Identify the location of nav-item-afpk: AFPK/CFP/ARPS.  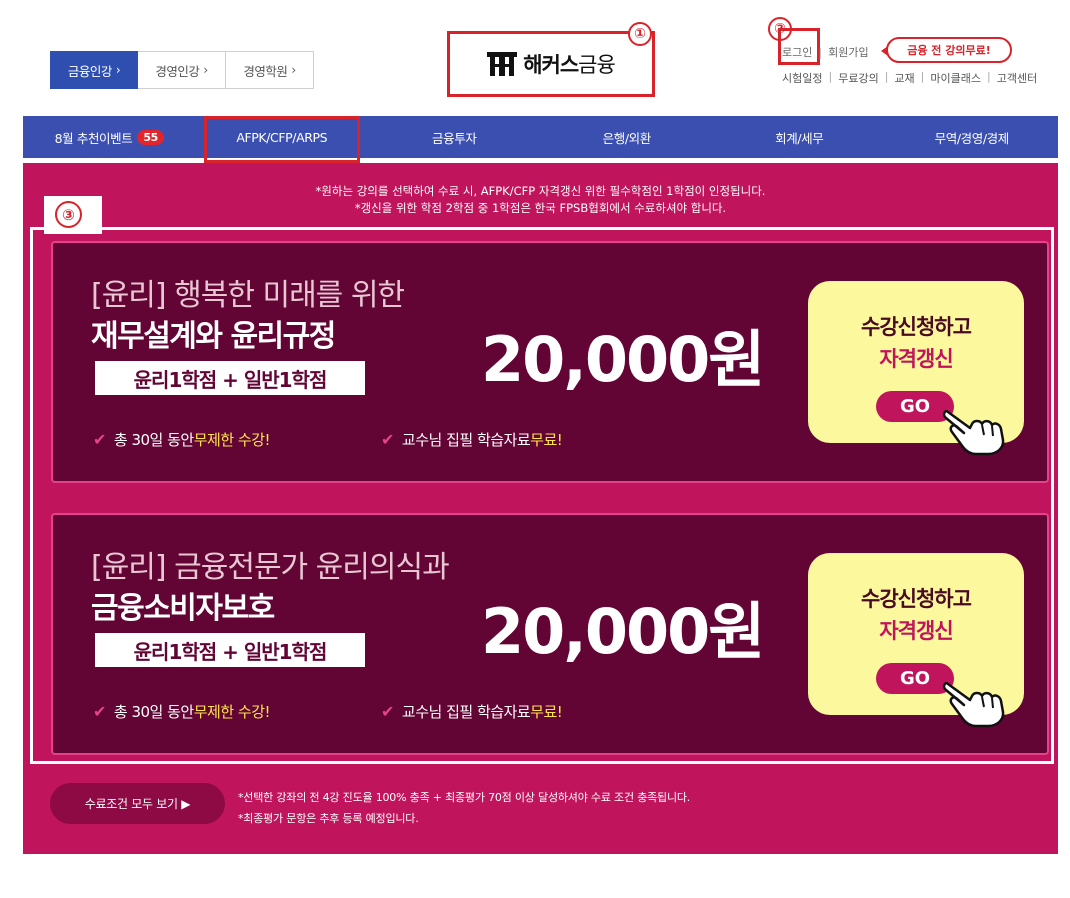
(282, 139).